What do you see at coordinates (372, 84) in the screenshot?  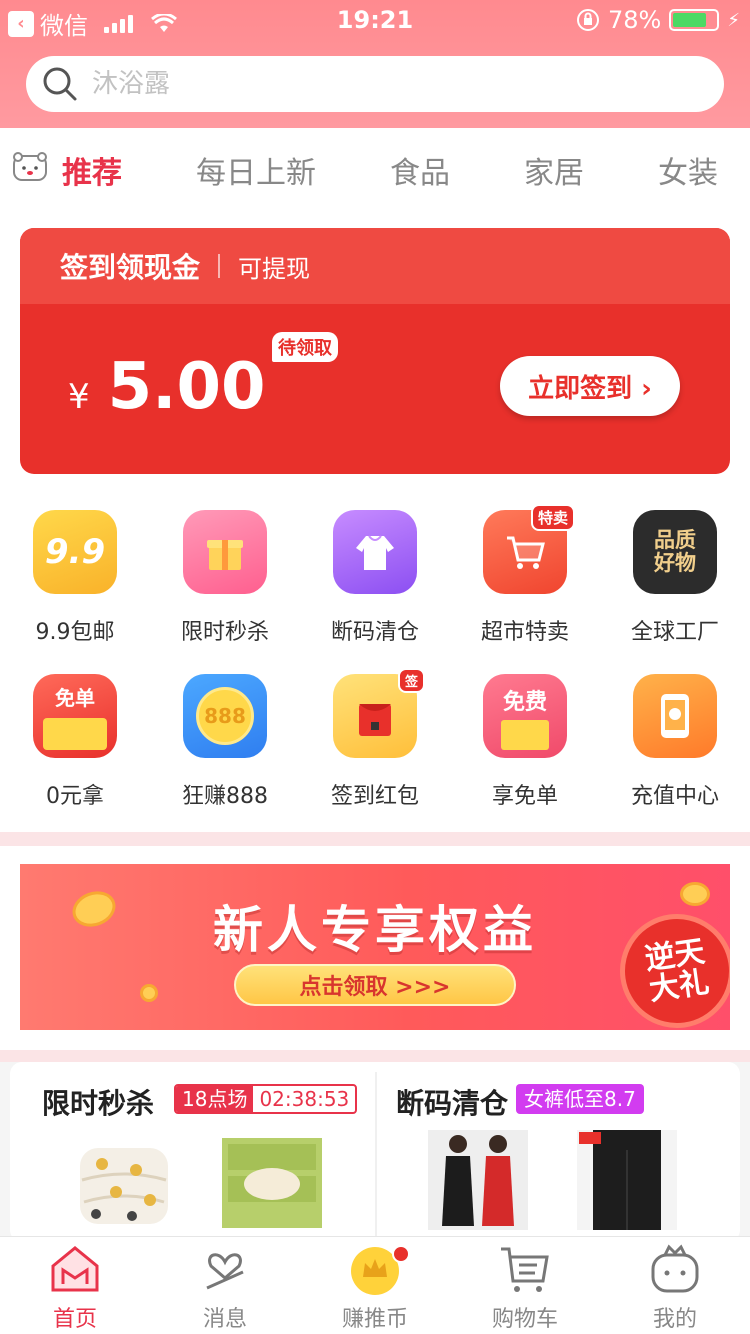 I see `search-input` at bounding box center [372, 84].